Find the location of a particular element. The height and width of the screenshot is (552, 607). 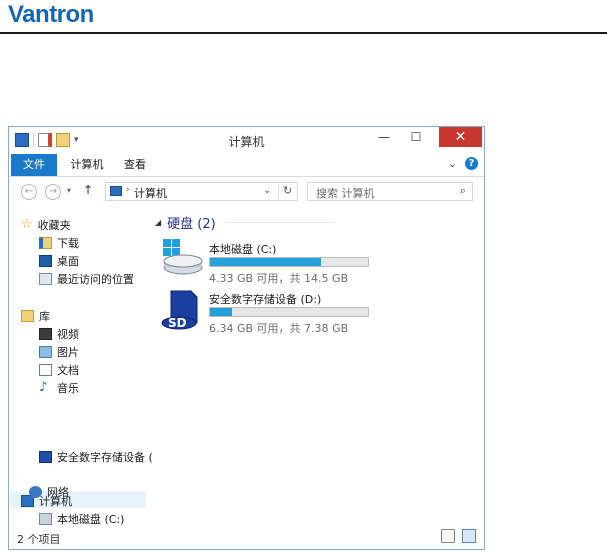

address-bar: › 计算机 ⌄ ↻ is located at coordinates (201, 191).